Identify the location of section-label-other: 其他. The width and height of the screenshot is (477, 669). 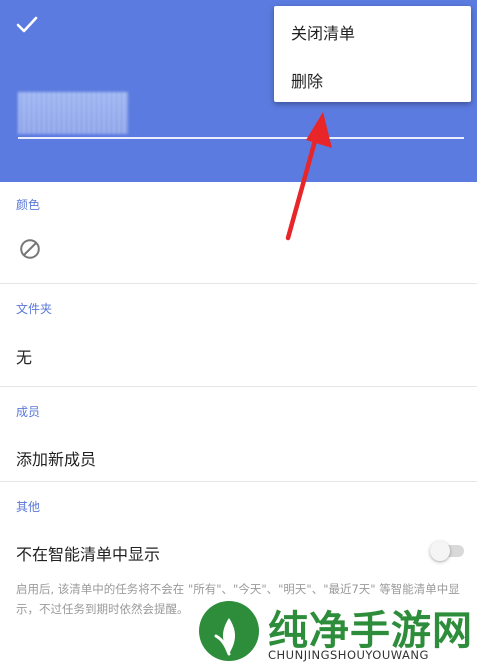
(28, 507).